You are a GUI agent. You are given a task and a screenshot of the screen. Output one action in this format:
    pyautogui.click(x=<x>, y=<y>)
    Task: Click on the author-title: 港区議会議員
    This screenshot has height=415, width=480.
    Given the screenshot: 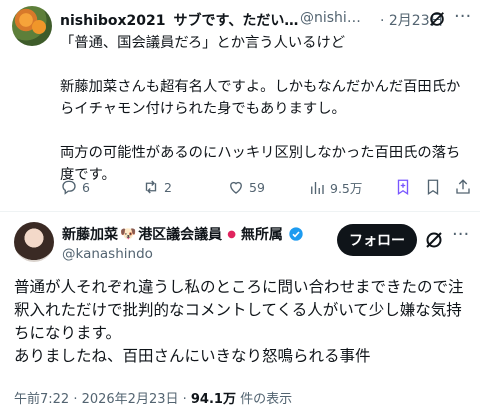 What is the action you would take?
    pyautogui.click(x=180, y=234)
    